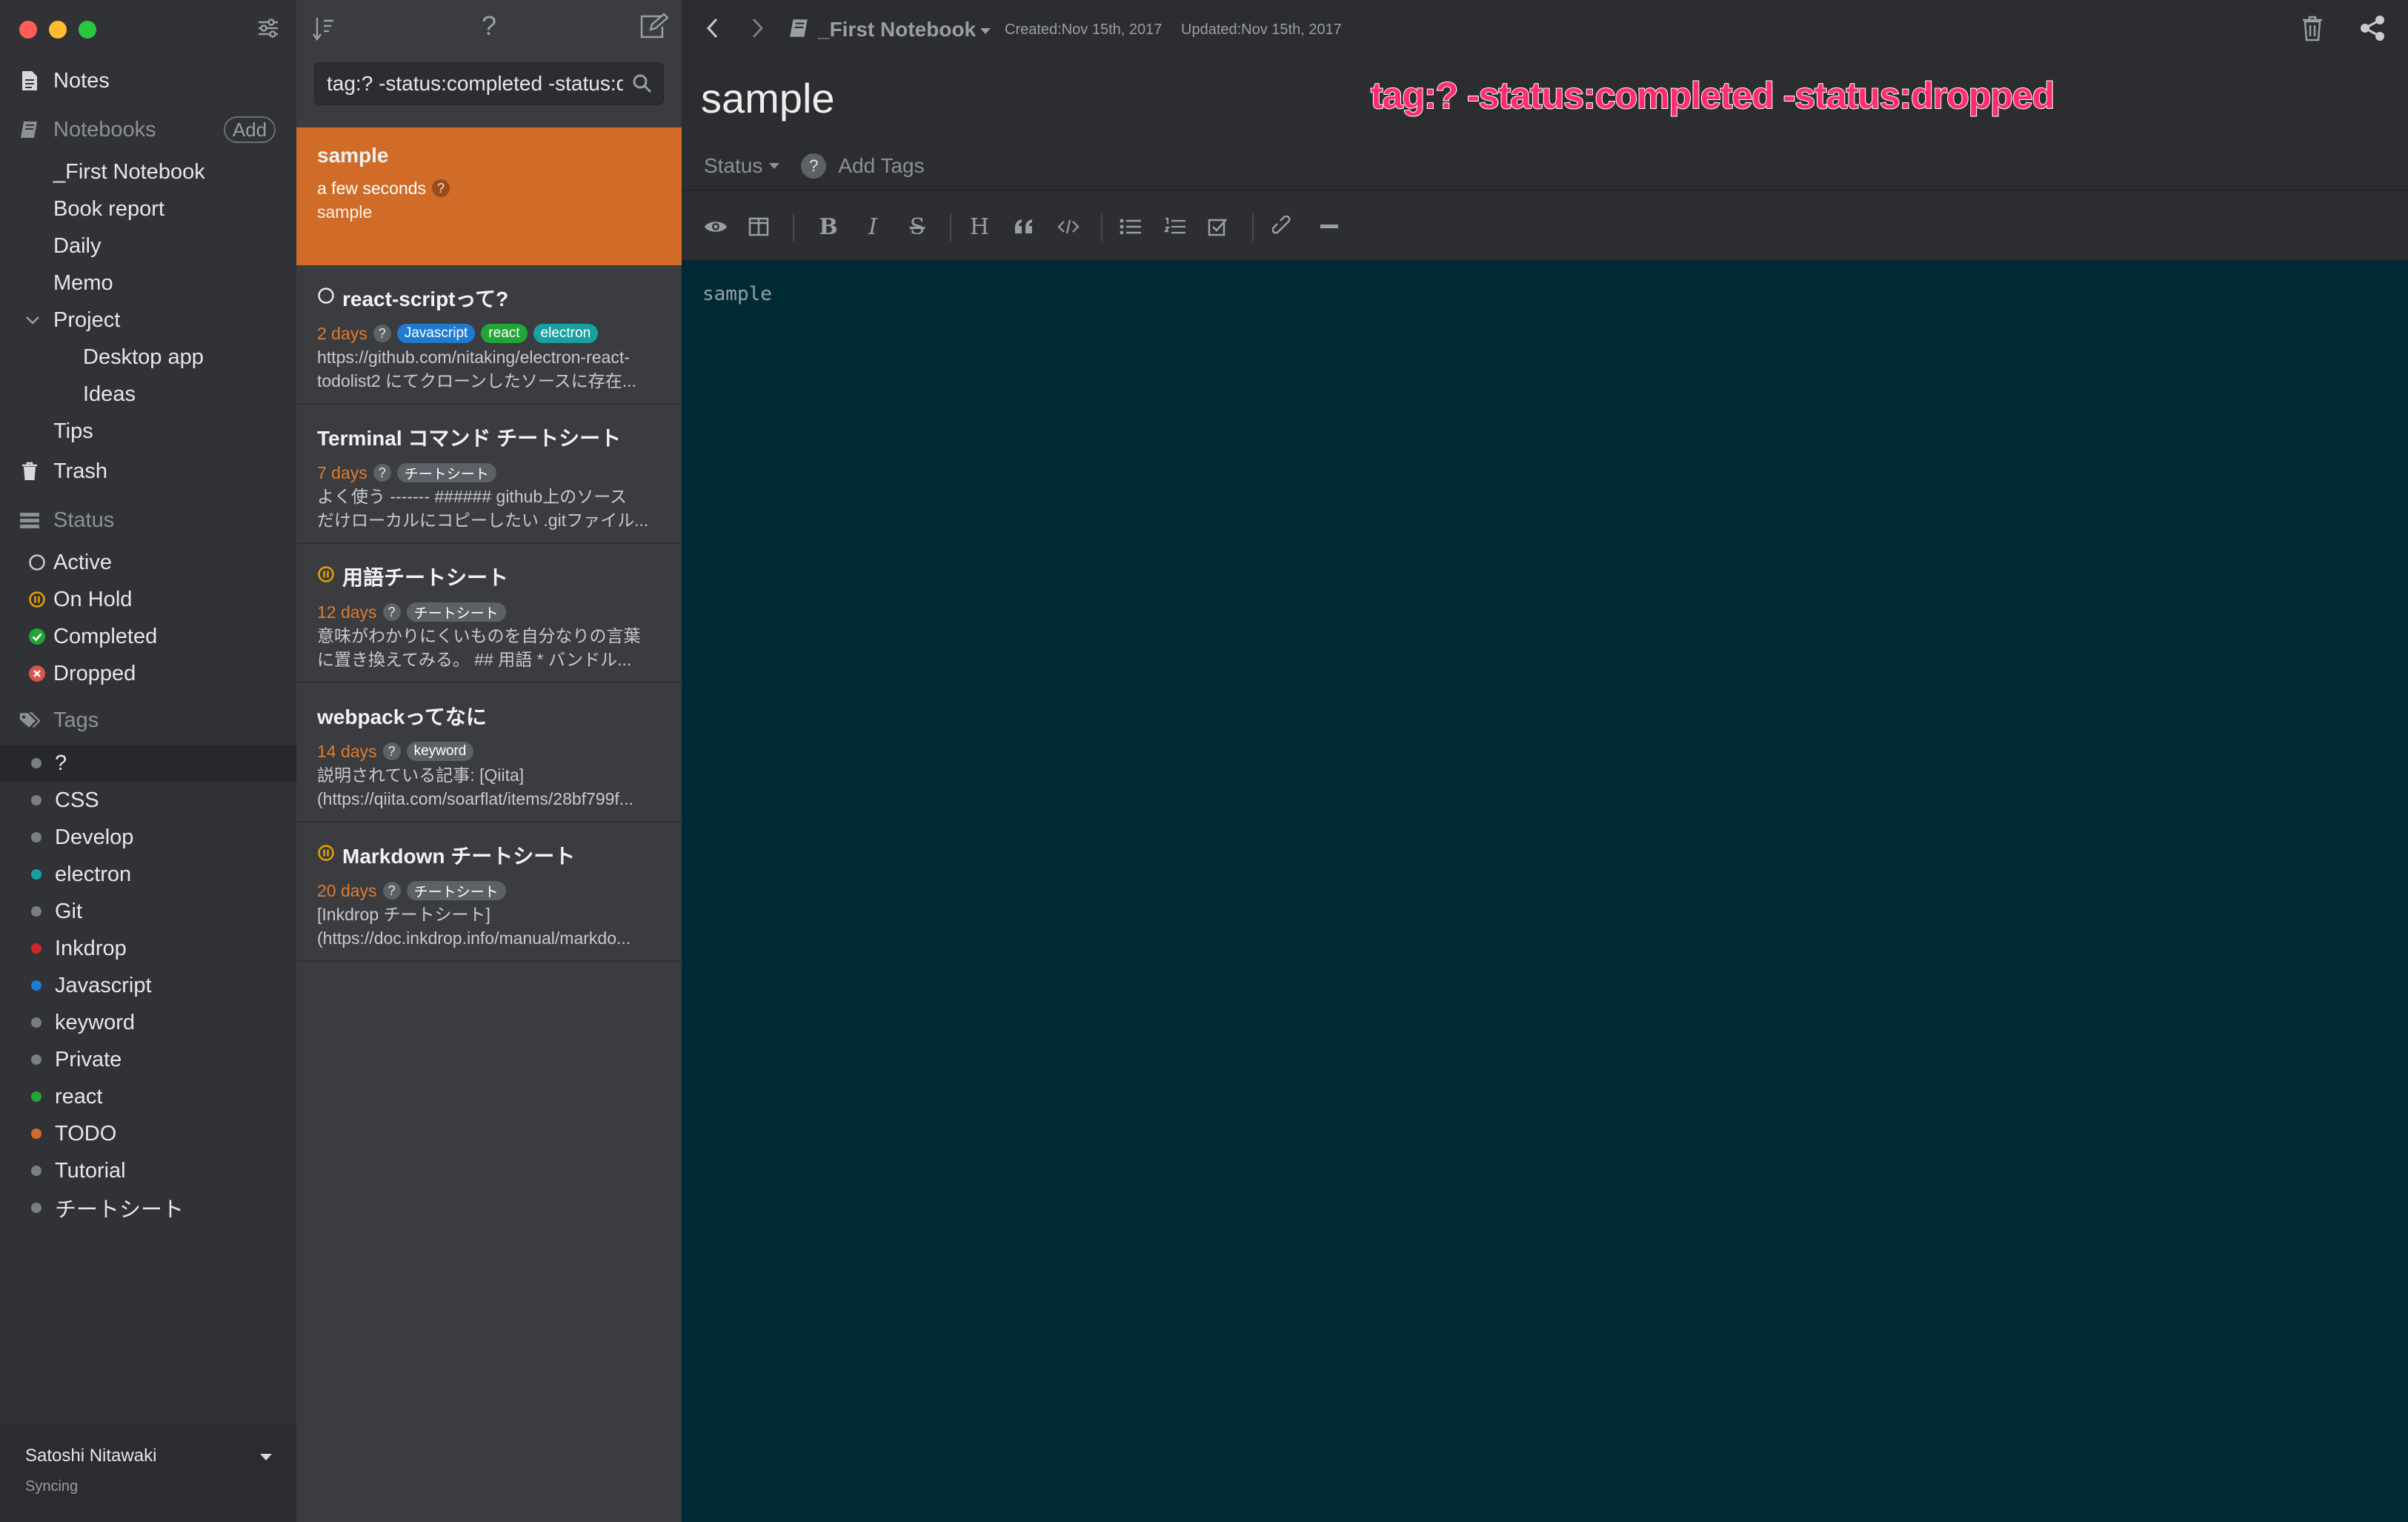 The image size is (2408, 1522). I want to click on sidebar-item-notebook: _First Notebook, so click(148, 171).